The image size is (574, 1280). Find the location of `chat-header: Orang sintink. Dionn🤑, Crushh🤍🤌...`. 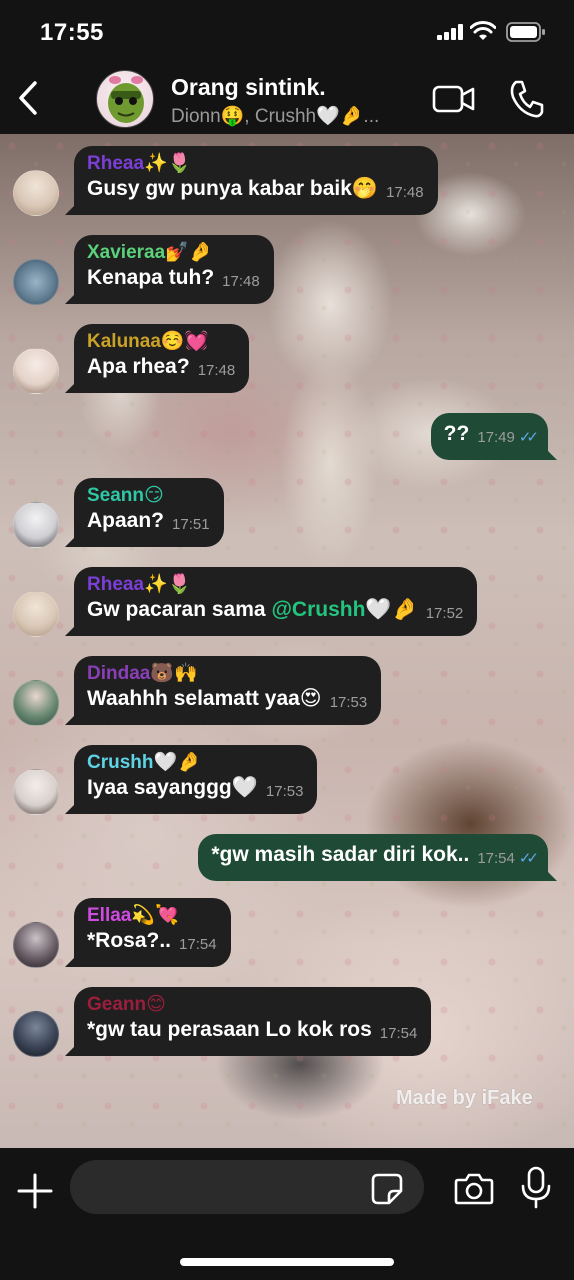

chat-header: Orang sintink. Dionn🤑, Crushh🤍🤌... is located at coordinates (287, 98).